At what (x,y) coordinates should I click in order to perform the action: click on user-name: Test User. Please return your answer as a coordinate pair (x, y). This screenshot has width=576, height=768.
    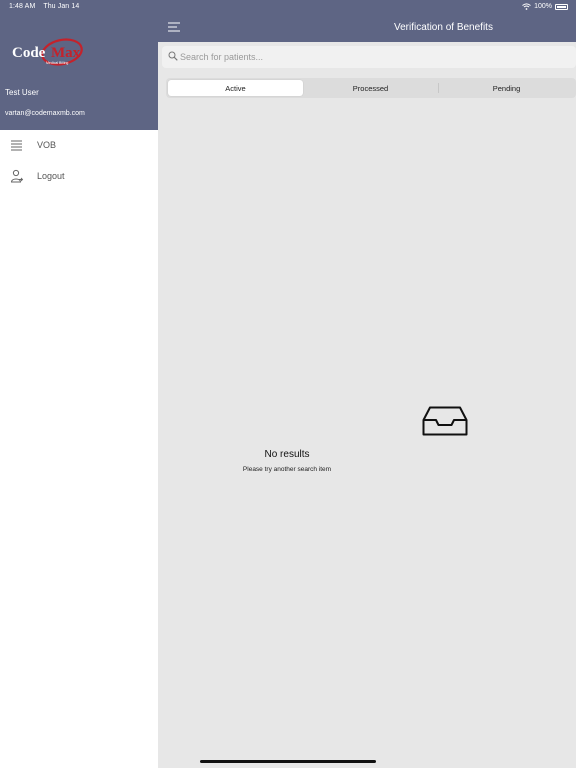
    Looking at the image, I should click on (22, 92).